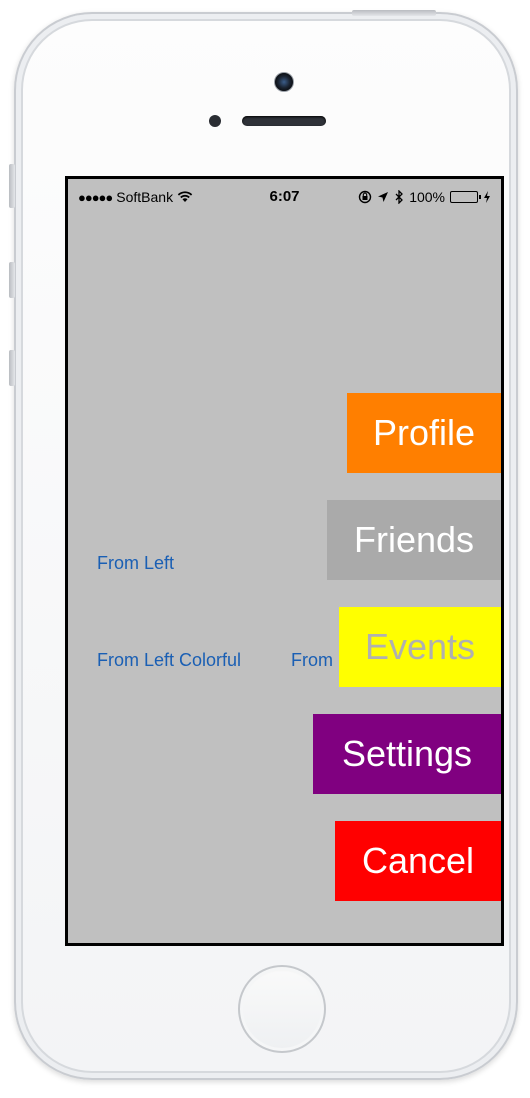 This screenshot has height=1098, width=530. Describe the element at coordinates (215, 121) in the screenshot. I see `proximity-sensor` at that location.